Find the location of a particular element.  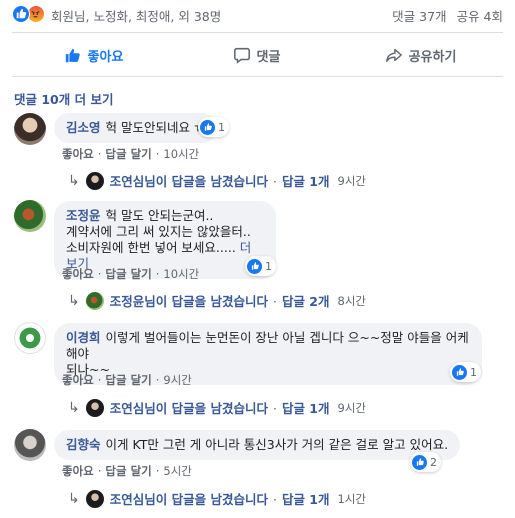

like-button: 좋아요 is located at coordinates (93, 55).